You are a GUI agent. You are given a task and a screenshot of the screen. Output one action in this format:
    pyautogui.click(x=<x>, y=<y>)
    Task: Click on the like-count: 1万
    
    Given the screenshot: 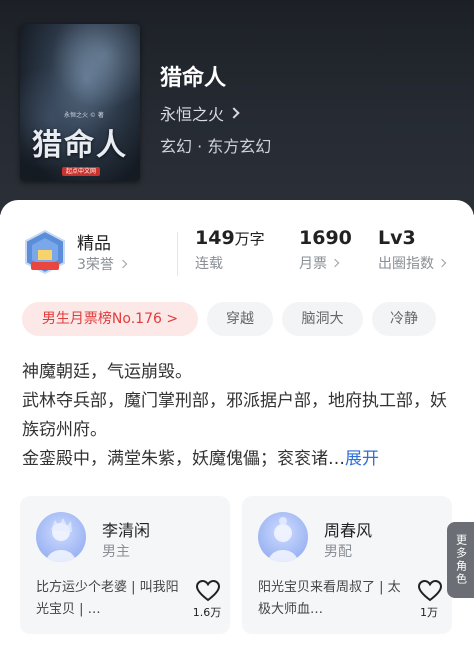 What is the action you would take?
    pyautogui.click(x=429, y=612)
    